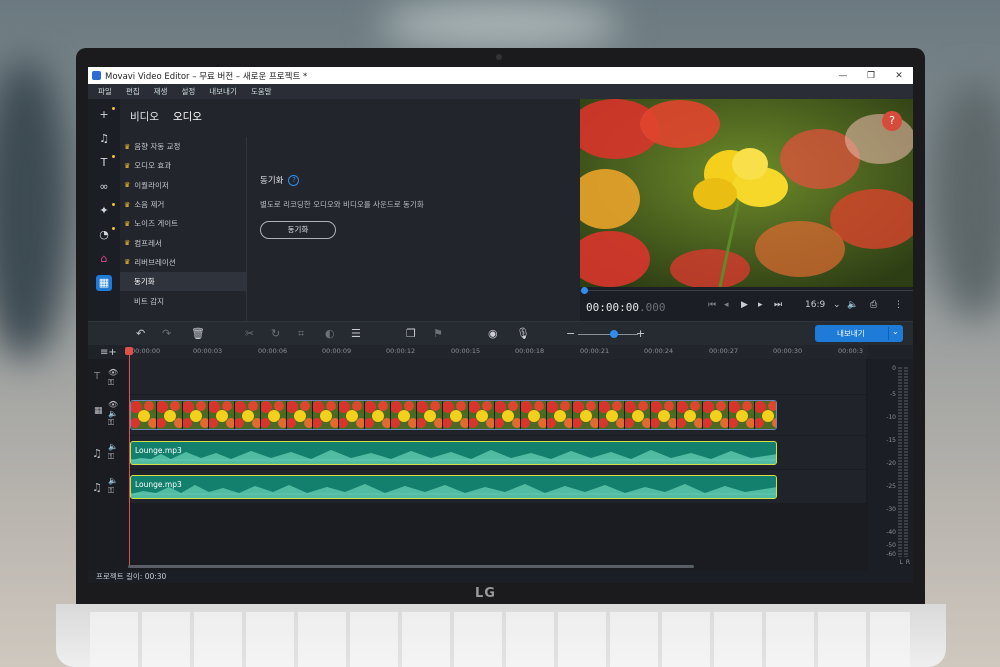  What do you see at coordinates (746, 193) in the screenshot?
I see `video-preview: ?` at bounding box center [746, 193].